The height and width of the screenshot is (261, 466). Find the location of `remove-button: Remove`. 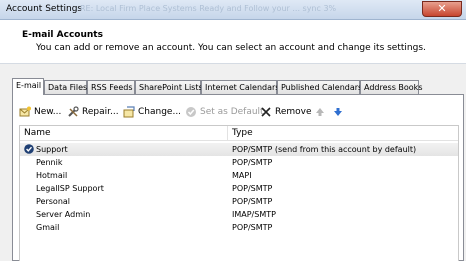

remove-button: Remove is located at coordinates (286, 112).